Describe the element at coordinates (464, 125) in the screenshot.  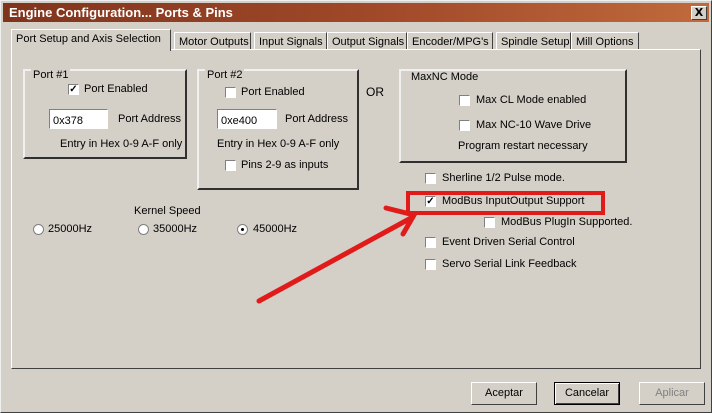
I see `maxnc-wave-checkbox` at that location.